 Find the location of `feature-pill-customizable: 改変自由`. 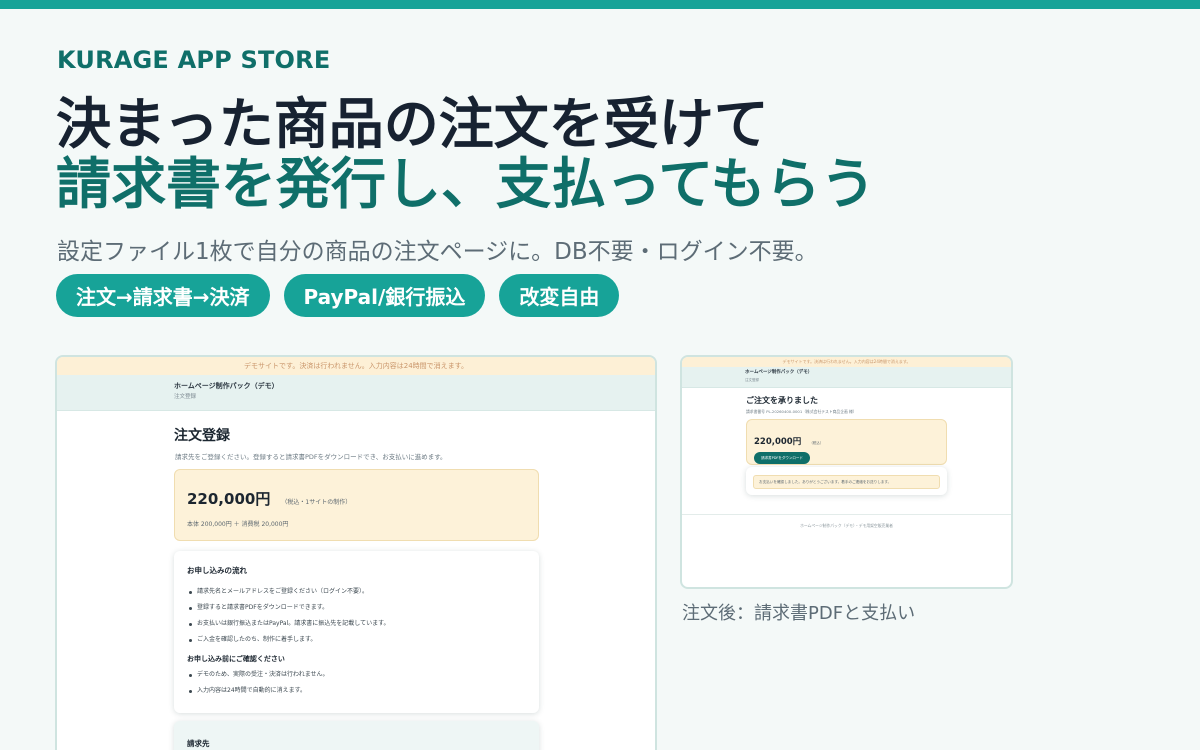

feature-pill-customizable: 改変自由 is located at coordinates (559, 295).